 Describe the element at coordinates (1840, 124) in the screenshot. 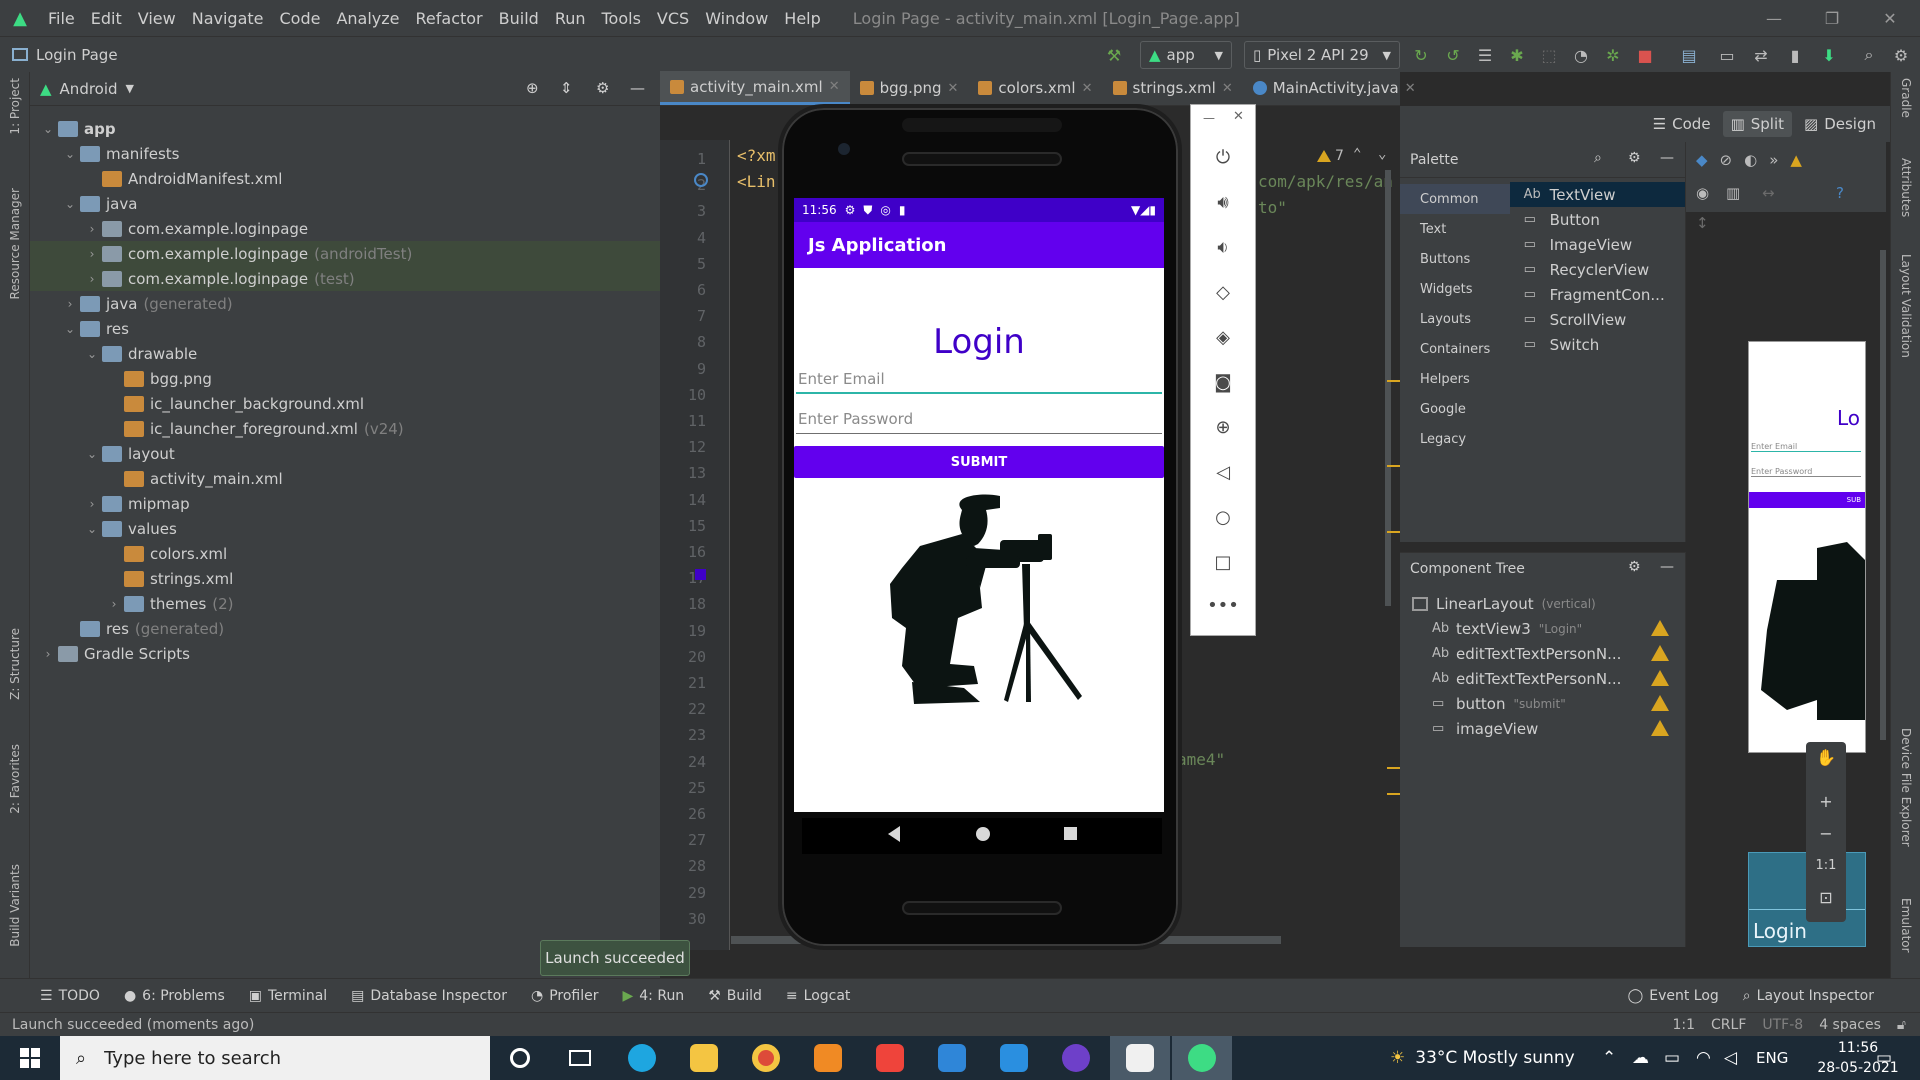

I see `design-view-button: ▨ Design` at that location.